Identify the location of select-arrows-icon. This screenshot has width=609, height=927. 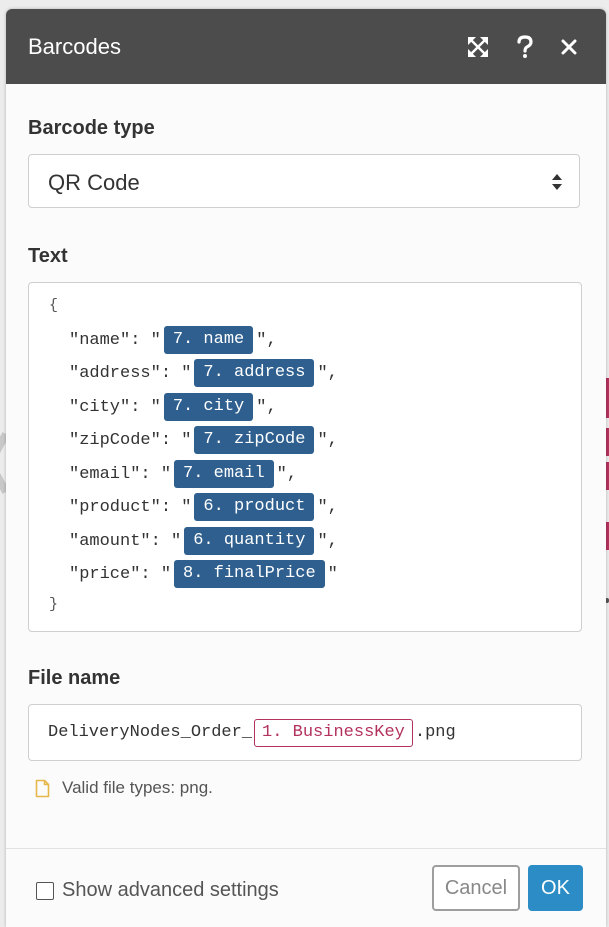
(557, 182).